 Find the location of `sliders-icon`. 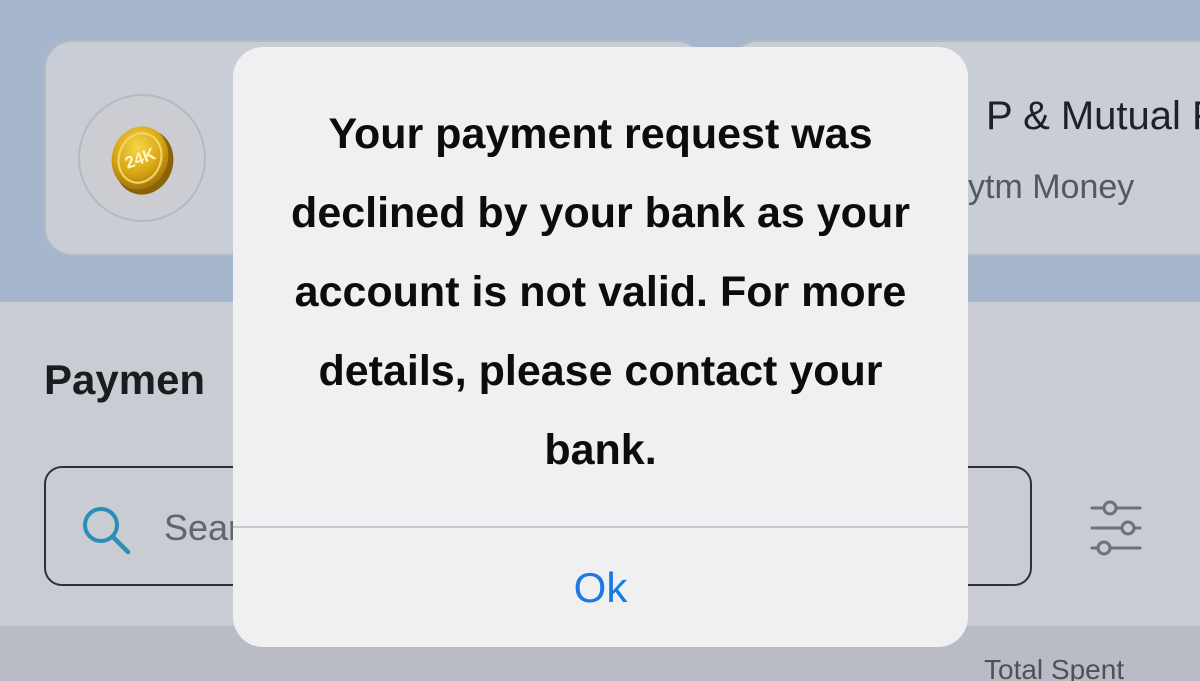

sliders-icon is located at coordinates (1116, 528).